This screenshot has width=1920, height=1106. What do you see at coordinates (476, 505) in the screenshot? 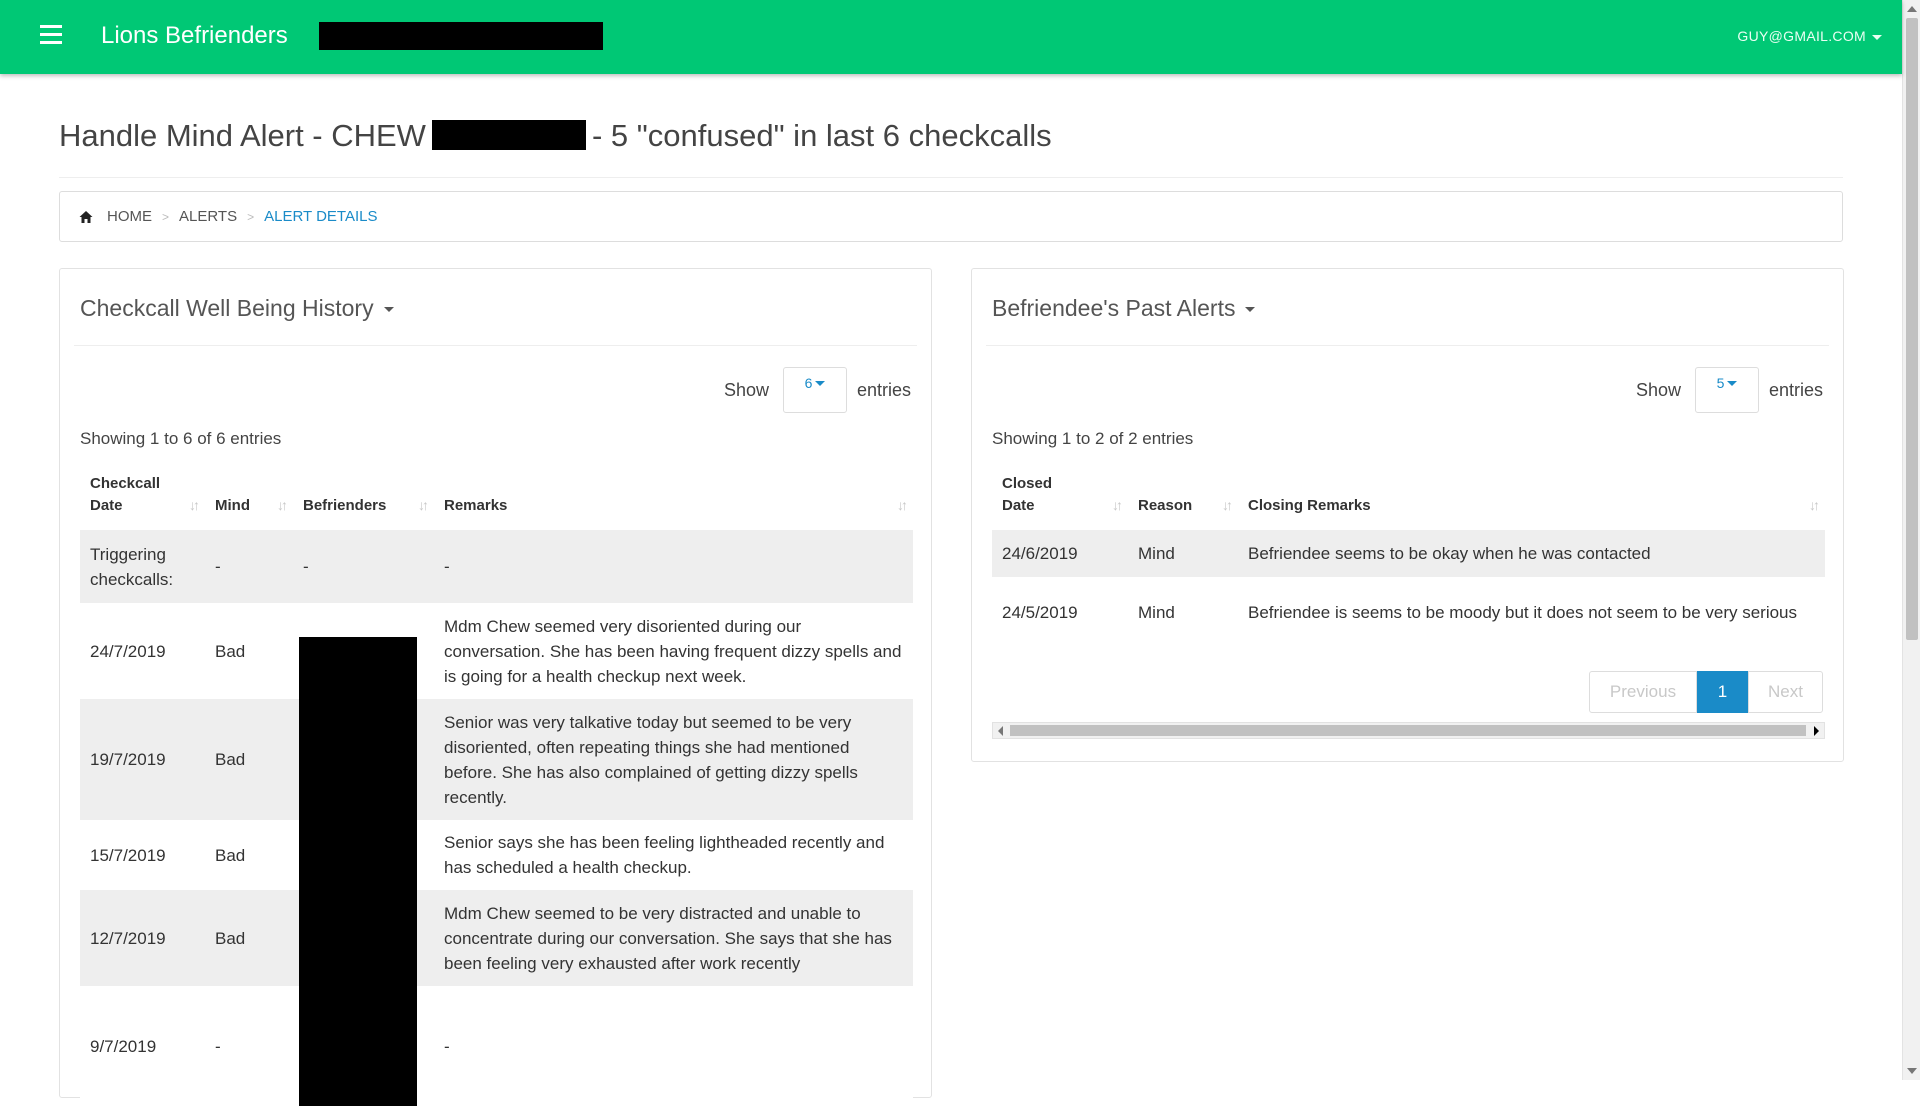
I see `column-header-label: Remarks` at bounding box center [476, 505].